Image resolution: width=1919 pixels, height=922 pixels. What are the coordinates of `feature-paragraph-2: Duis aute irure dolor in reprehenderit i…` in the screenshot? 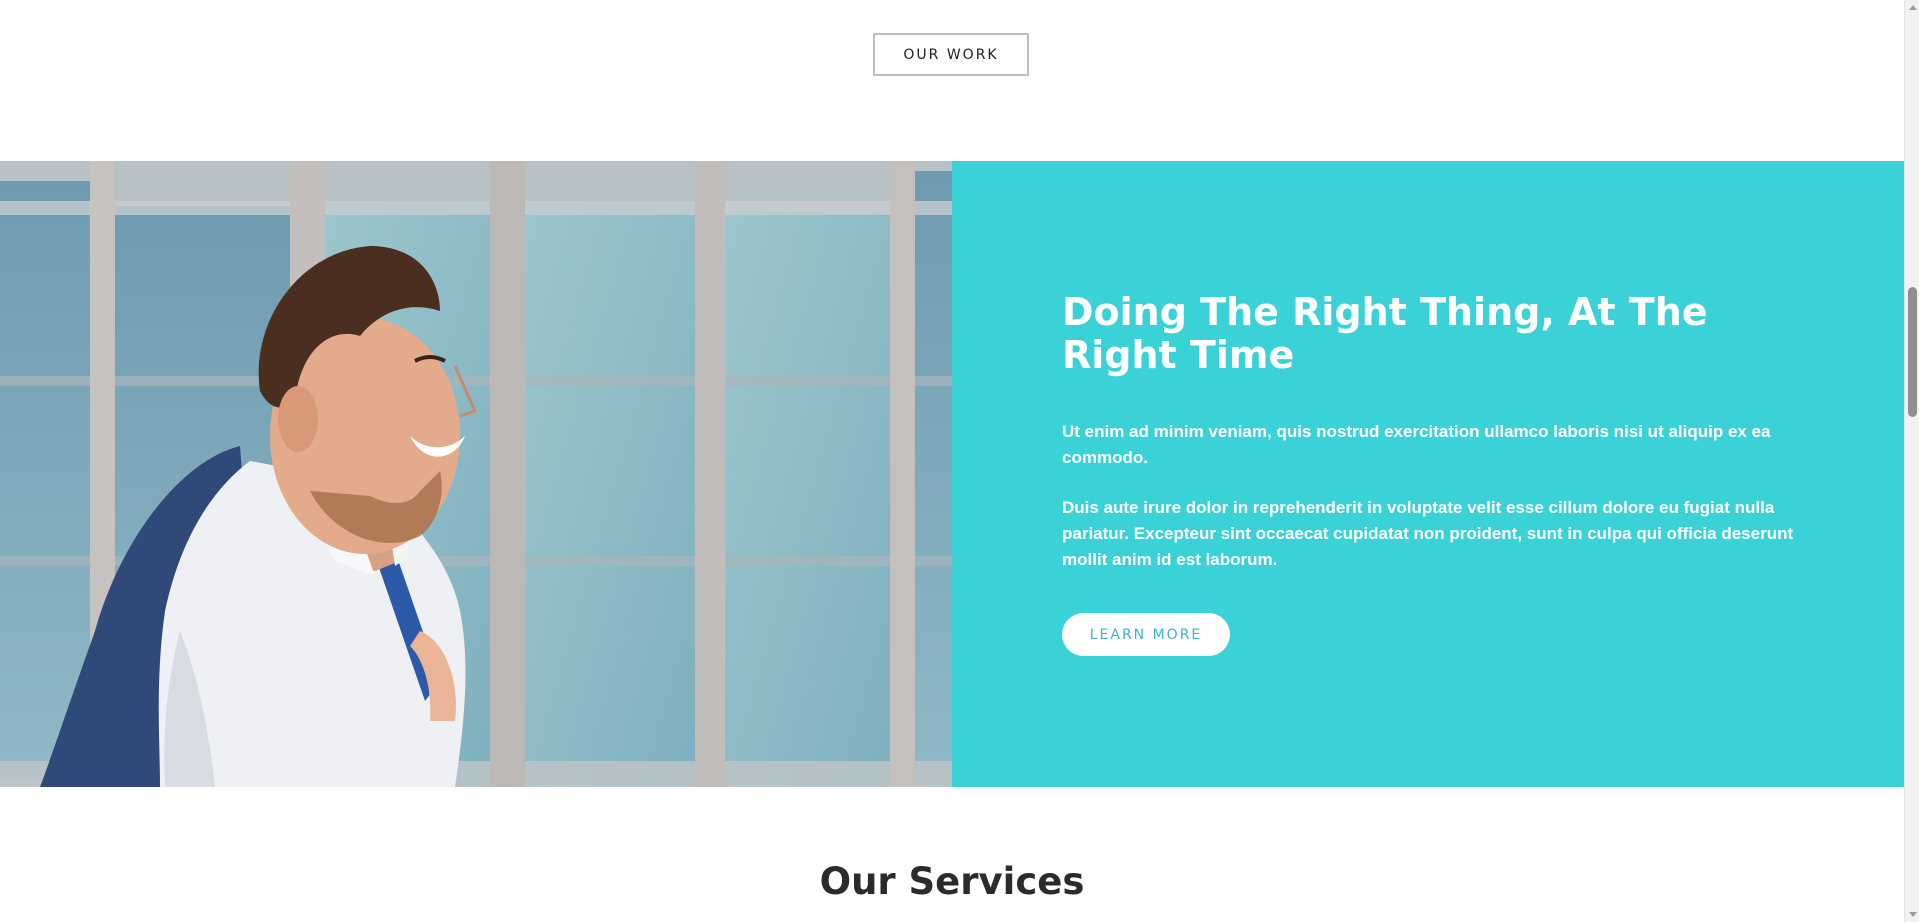 It's located at (1428, 533).